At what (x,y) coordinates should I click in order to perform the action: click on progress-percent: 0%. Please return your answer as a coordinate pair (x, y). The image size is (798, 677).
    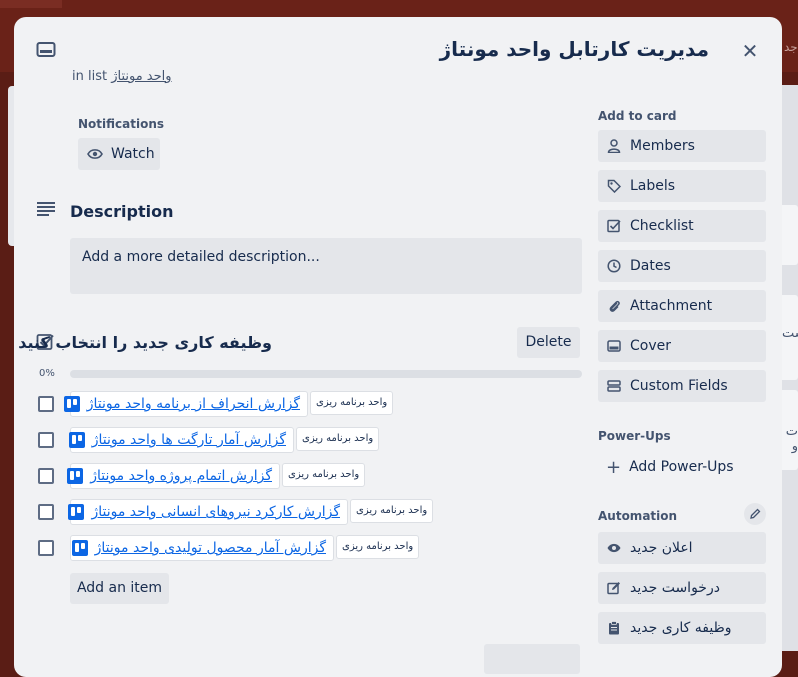
    Looking at the image, I should click on (47, 373).